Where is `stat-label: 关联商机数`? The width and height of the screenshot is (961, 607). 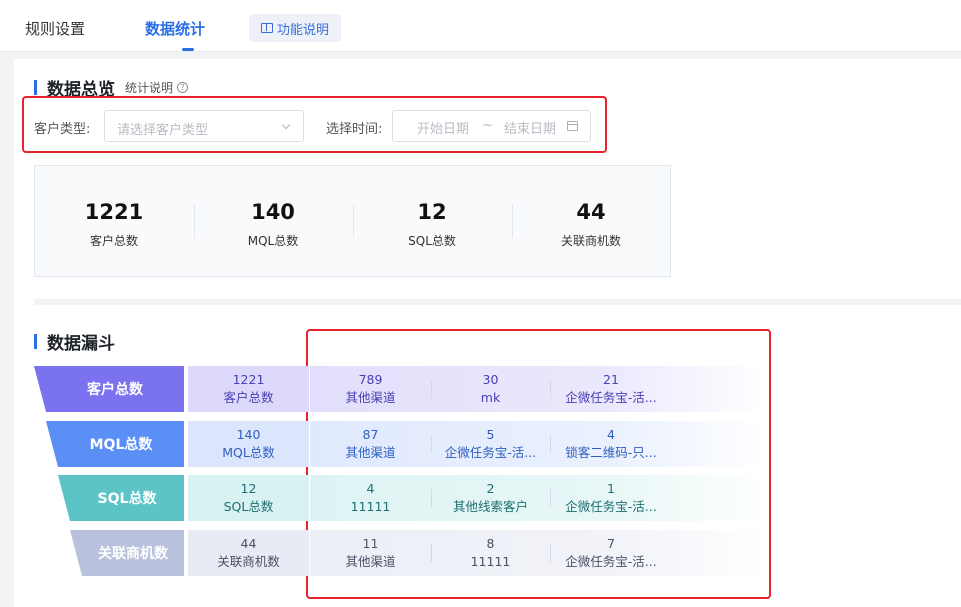
stat-label: 关联商机数 is located at coordinates (590, 241).